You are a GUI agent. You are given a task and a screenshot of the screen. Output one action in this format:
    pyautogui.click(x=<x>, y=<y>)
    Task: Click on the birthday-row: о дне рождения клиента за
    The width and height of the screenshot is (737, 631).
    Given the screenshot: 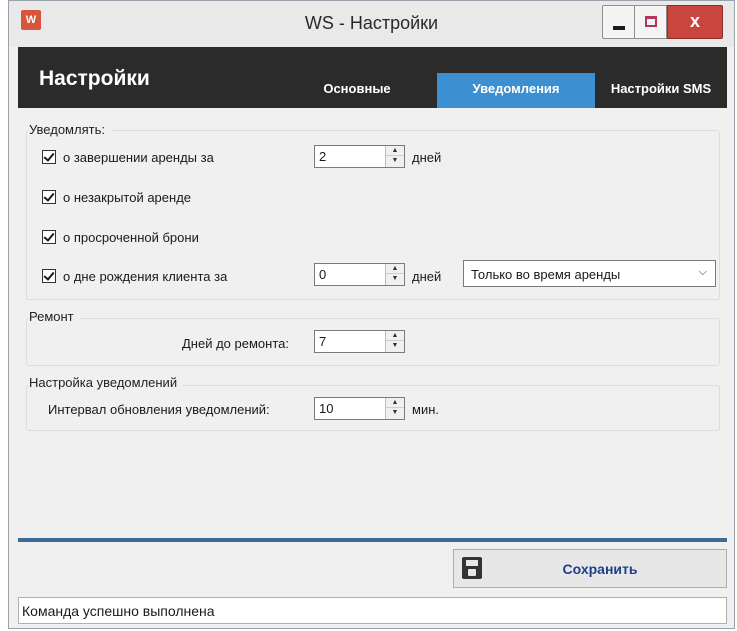 What is the action you would take?
    pyautogui.click(x=134, y=276)
    